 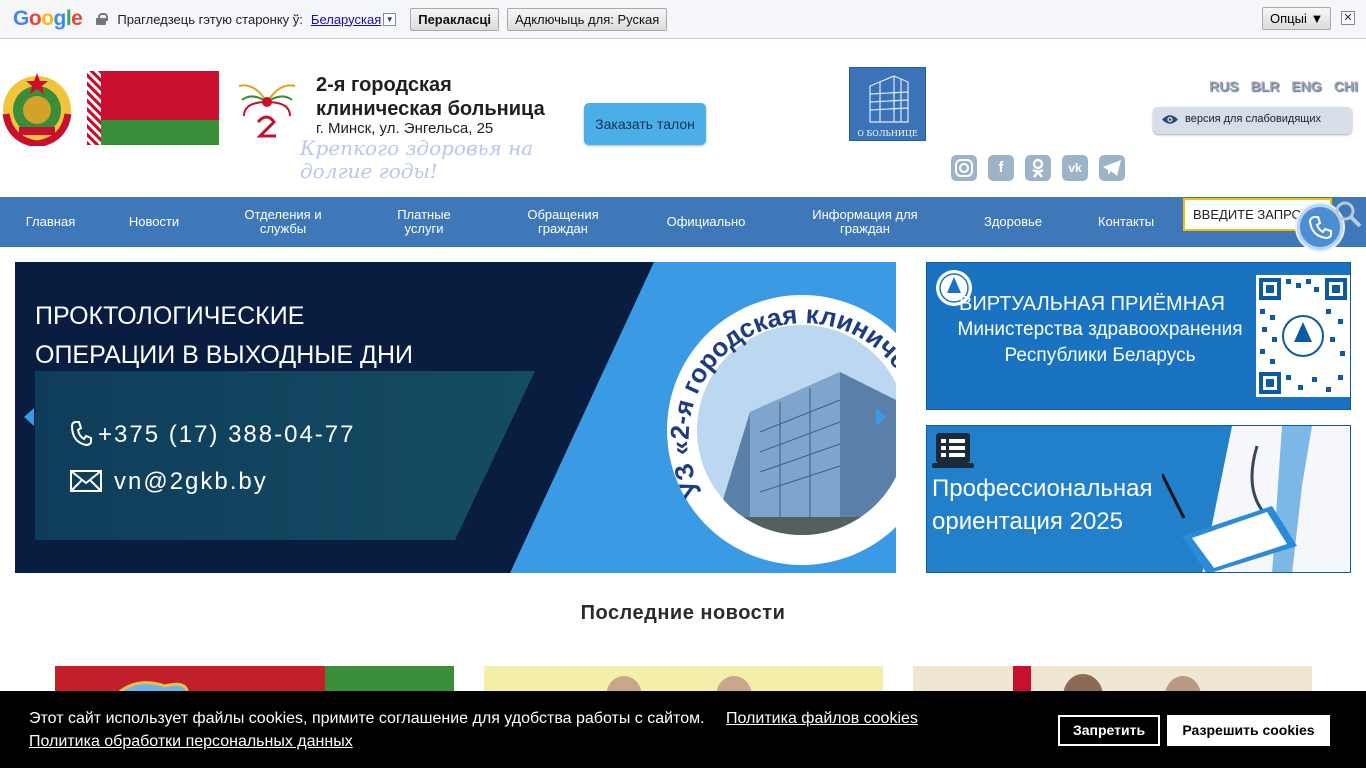 What do you see at coordinates (346, 19) in the screenshot?
I see `translate-language-select: Беларуская` at bounding box center [346, 19].